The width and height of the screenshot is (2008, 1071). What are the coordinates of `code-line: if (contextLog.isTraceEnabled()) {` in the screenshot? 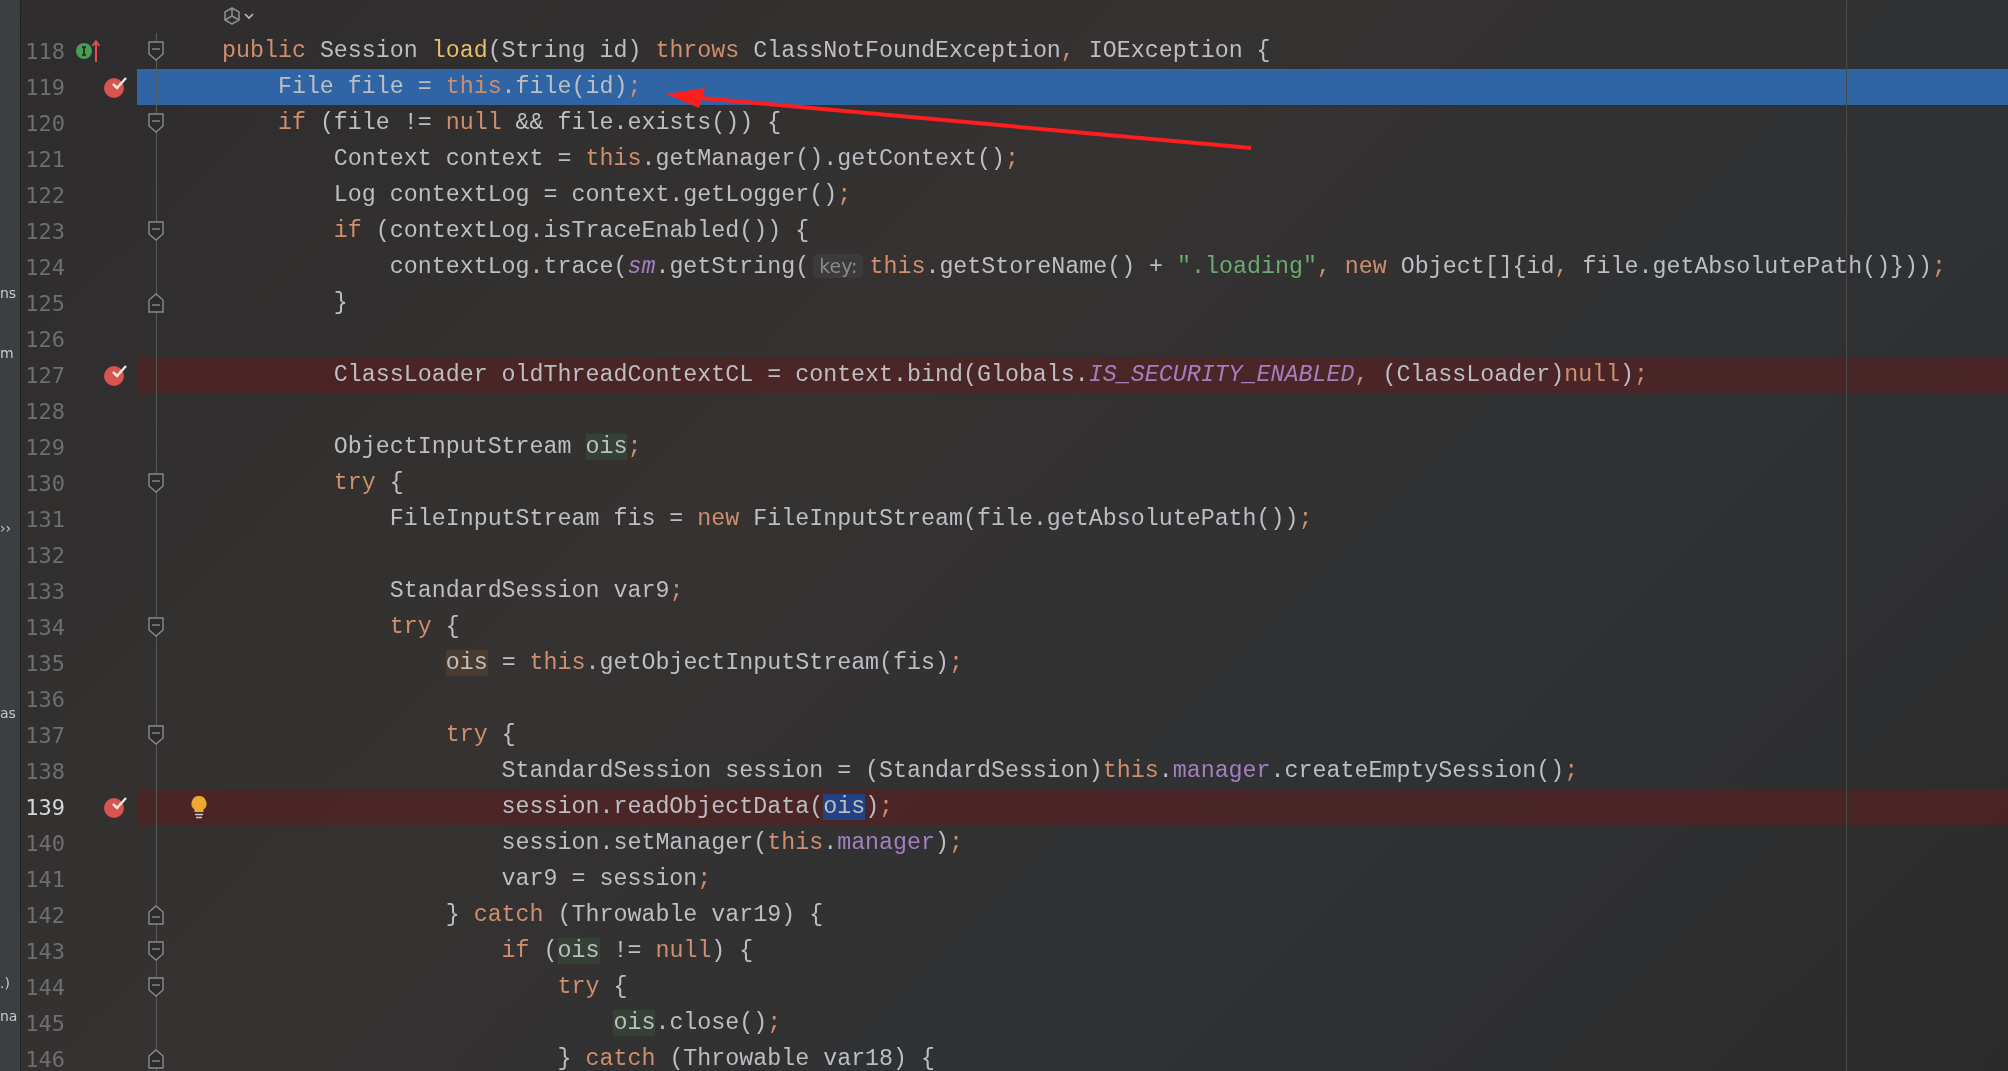 It's located at (571, 231).